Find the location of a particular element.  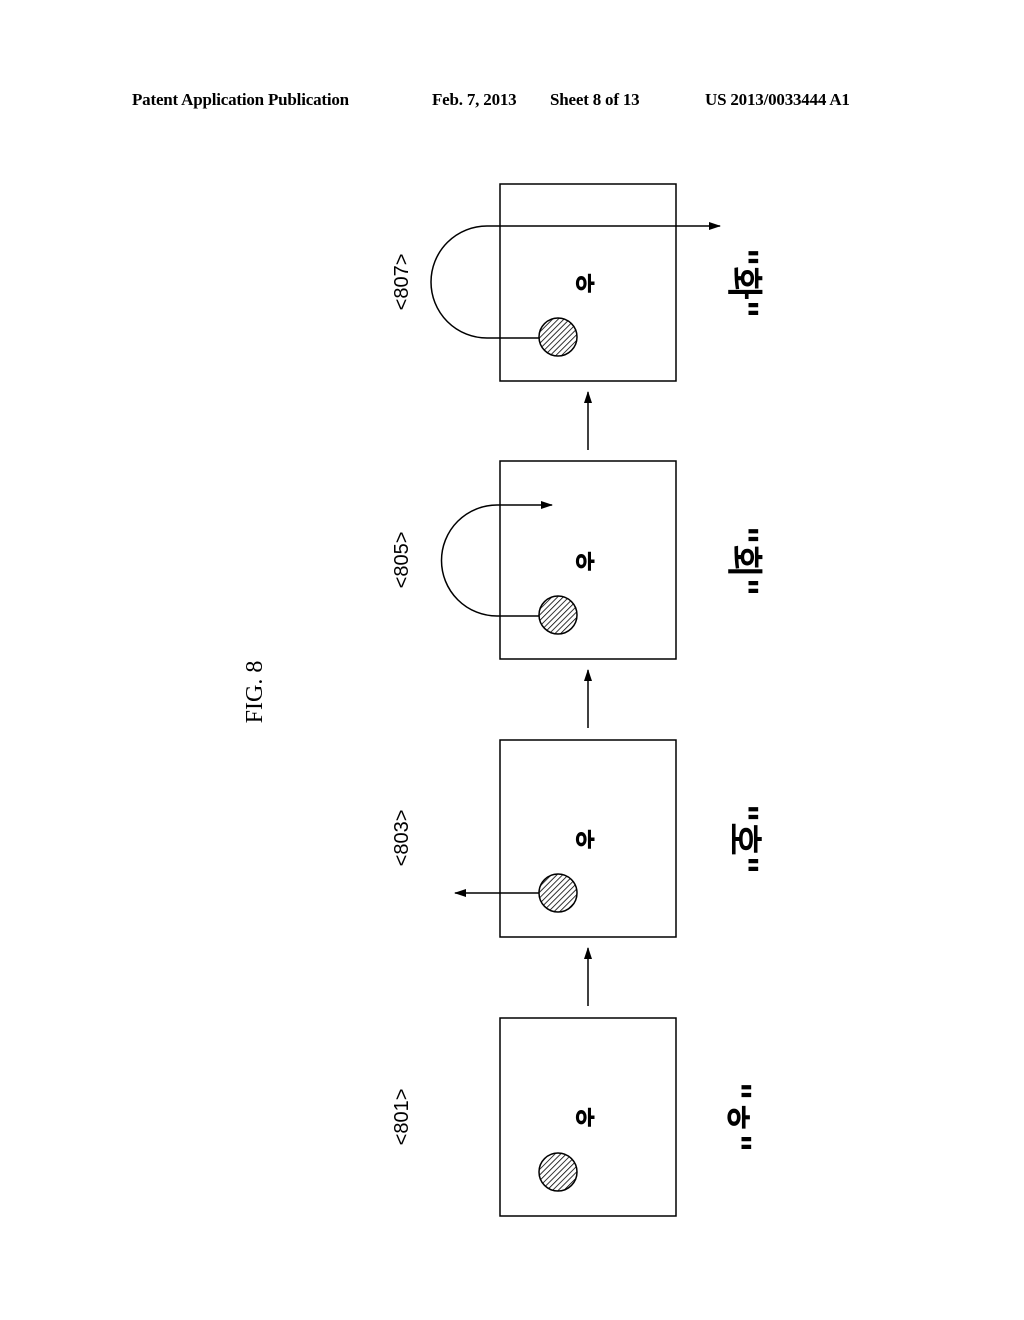

panel-801: <801> ㅎ "ㅎ" is located at coordinates (574, 1117).